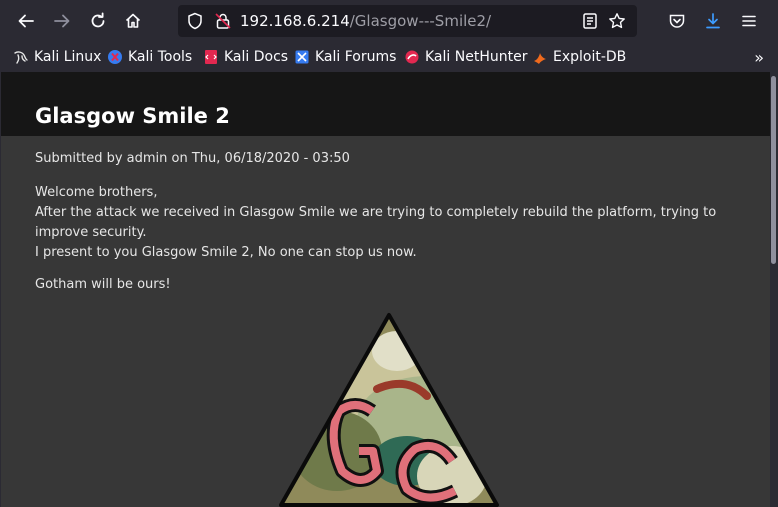 This screenshot has height=507, width=778. Describe the element at coordinates (356, 57) in the screenshot. I see `bookmark-label: Kali Forums` at that location.